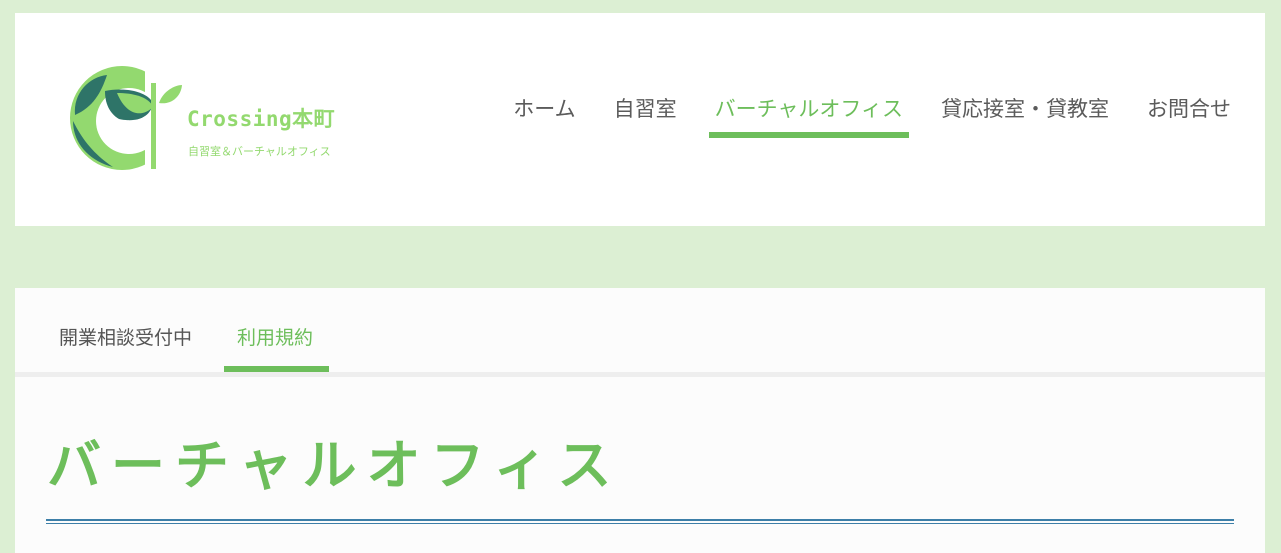 The image size is (1281, 553). I want to click on title-divider, so click(640, 521).